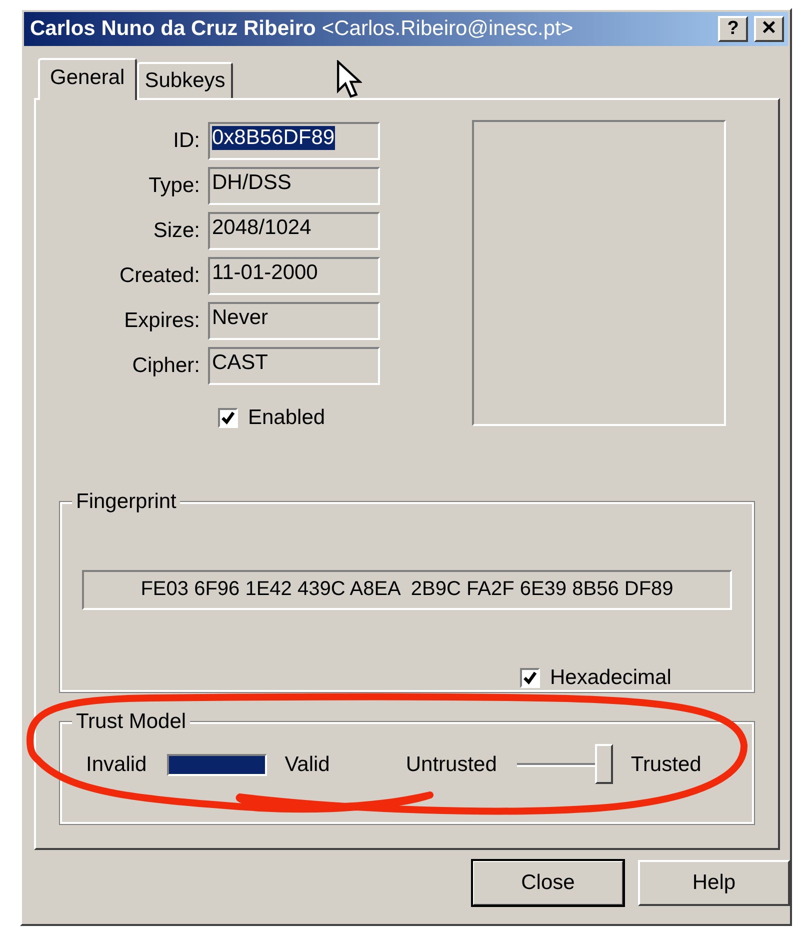  I want to click on title-bar-button: ✕, so click(769, 29).